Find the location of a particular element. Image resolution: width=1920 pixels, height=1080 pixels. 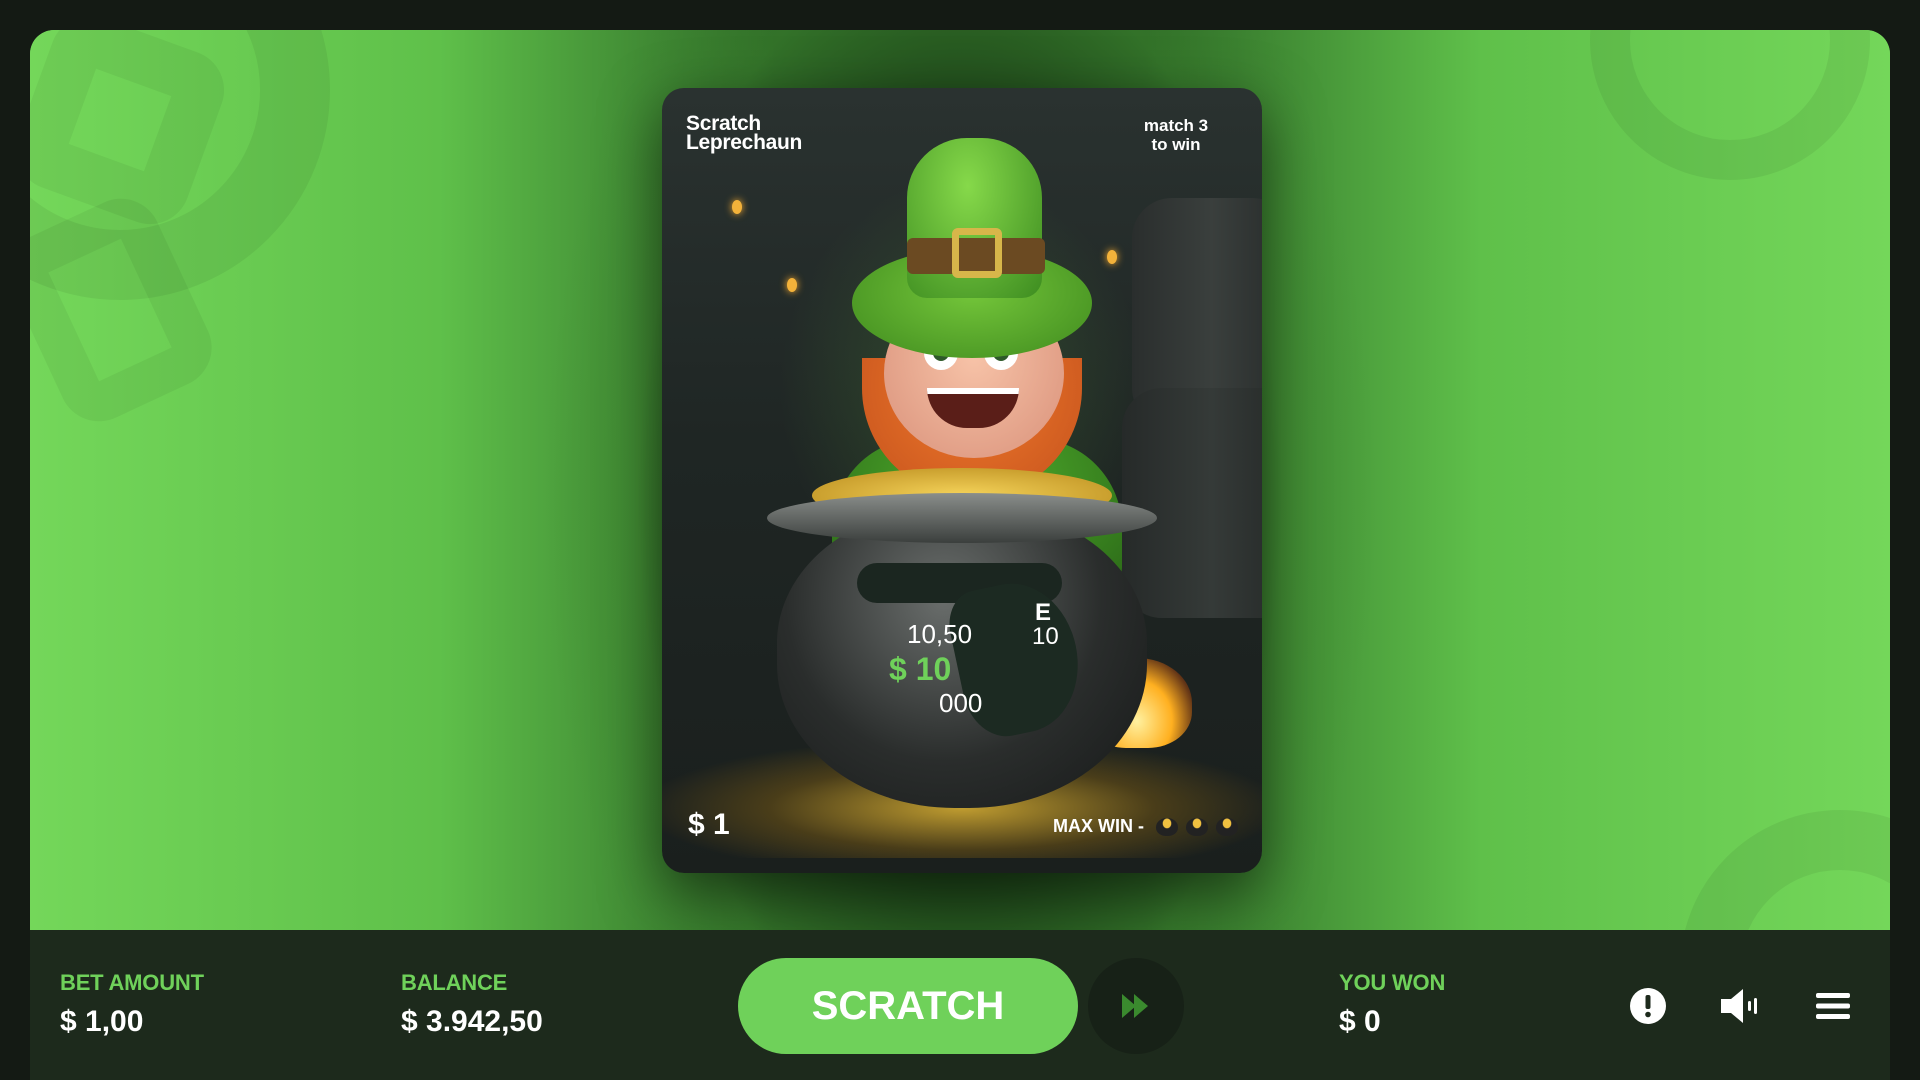

bet-amount-label: BET AMOUNT is located at coordinates (132, 982).